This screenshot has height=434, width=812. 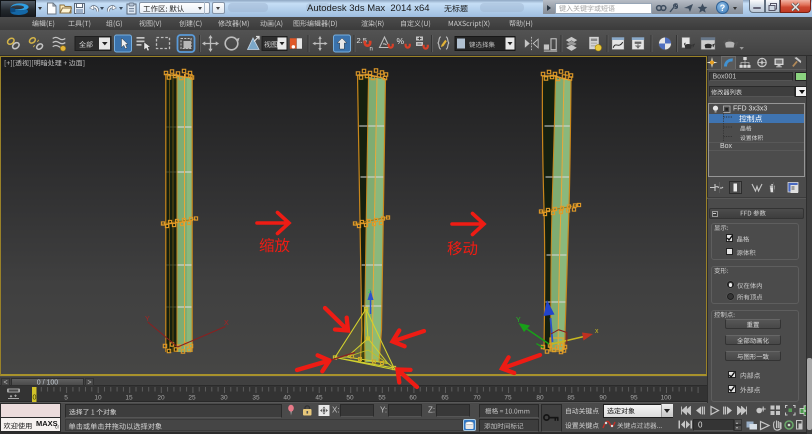 I want to click on svg-text: 65, so click(x=445, y=398).